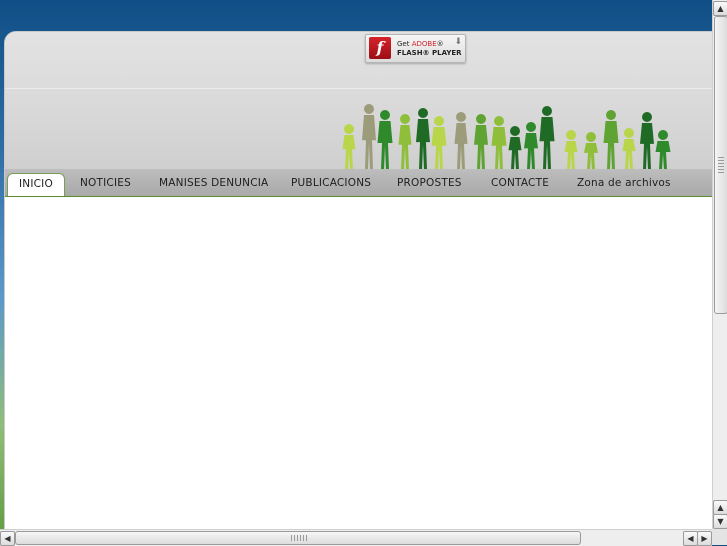  Describe the element at coordinates (720, 521) in the screenshot. I see `scroll-down-button: ▼` at that location.